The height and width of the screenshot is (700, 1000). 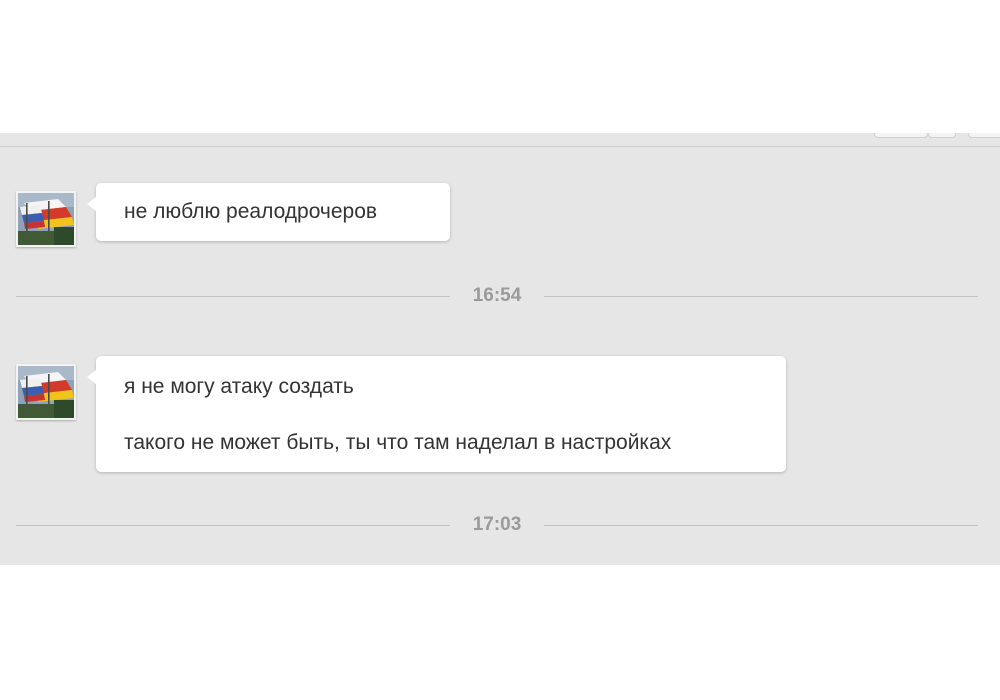 I want to click on timestamp-separator: 17:03, so click(x=497, y=525).